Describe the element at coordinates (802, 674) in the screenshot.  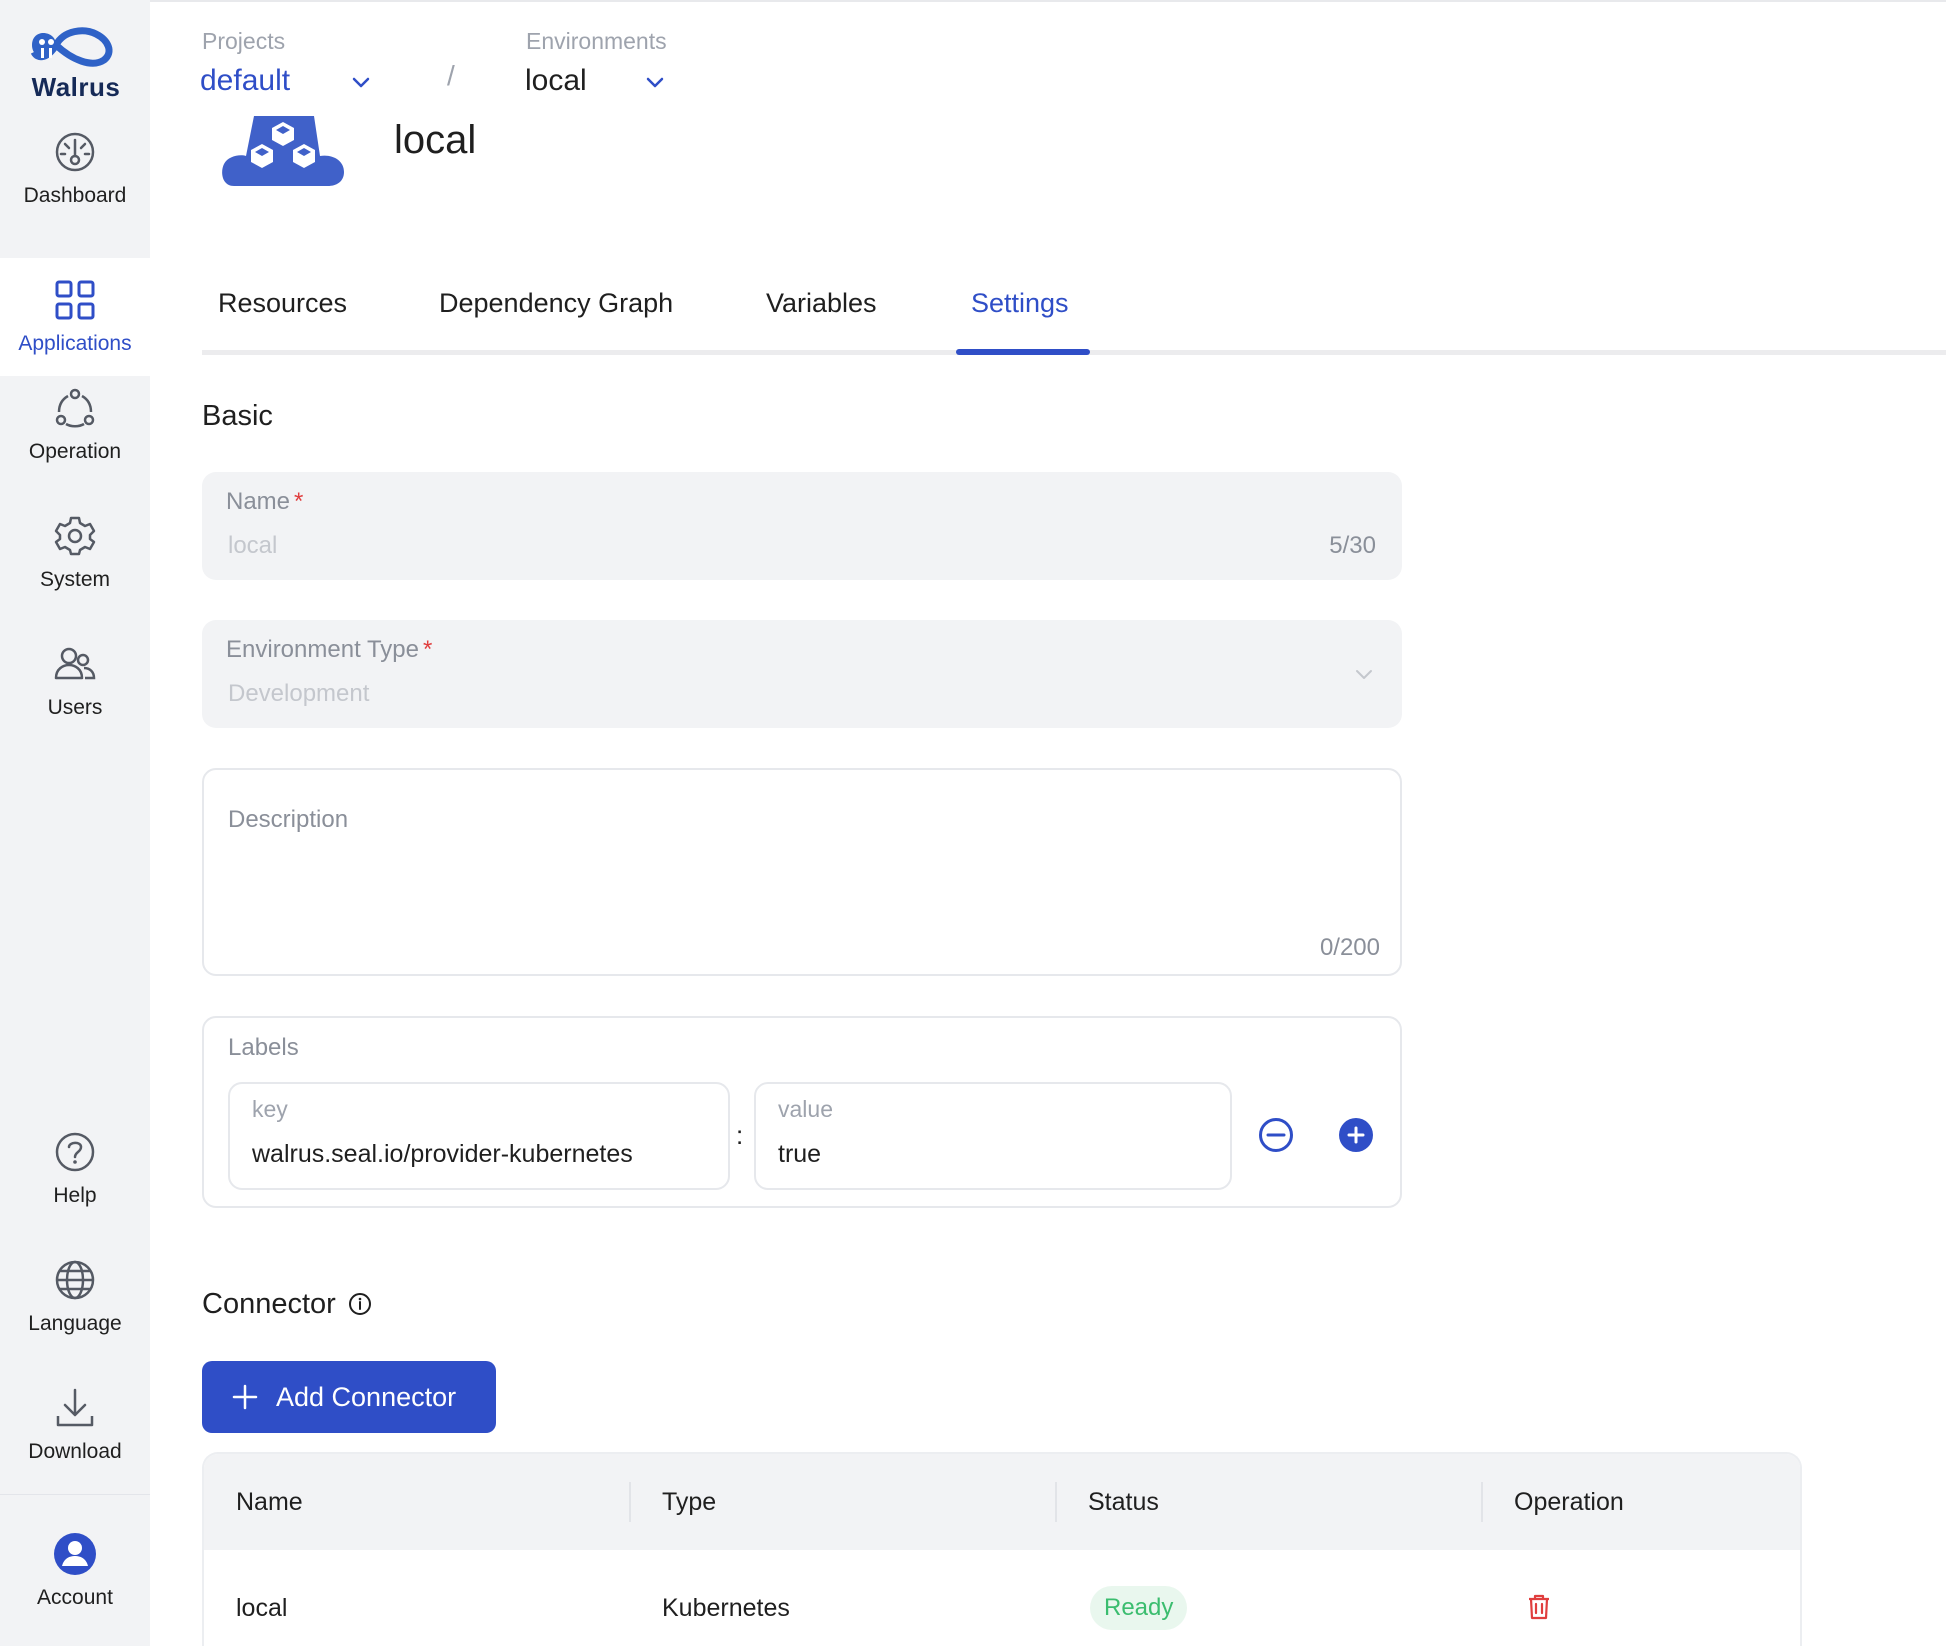
I see `environment-type-select: Environment Type * Development` at that location.